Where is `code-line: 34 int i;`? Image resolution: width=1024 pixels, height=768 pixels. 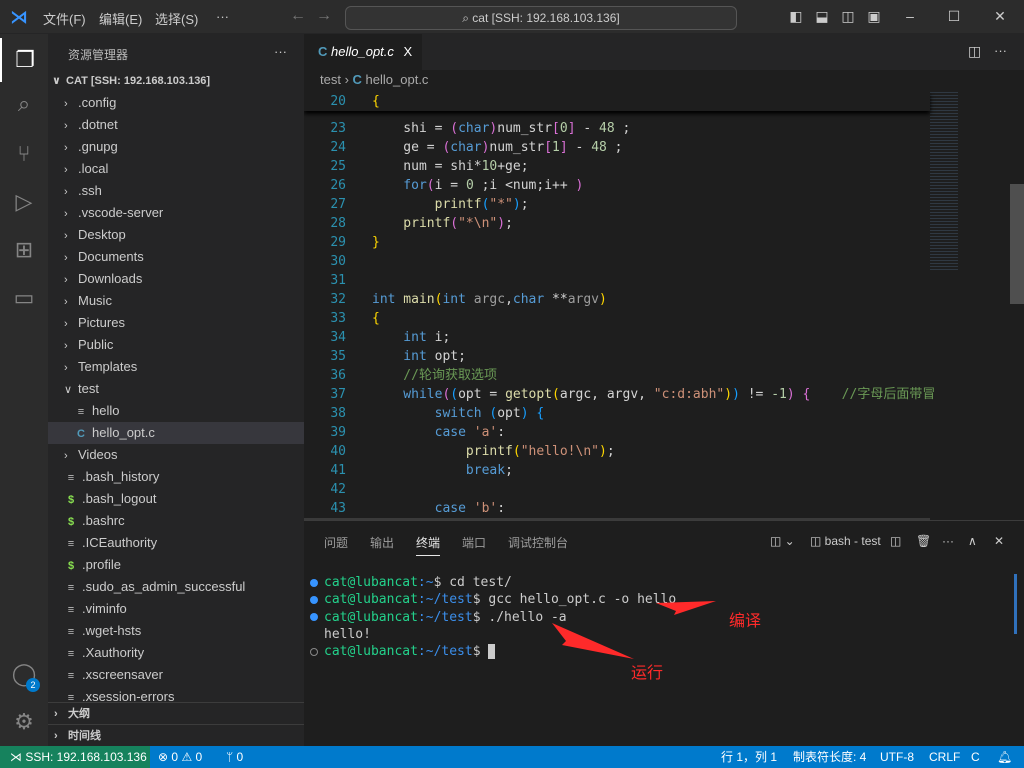 code-line: 34 int i; is located at coordinates (617, 337).